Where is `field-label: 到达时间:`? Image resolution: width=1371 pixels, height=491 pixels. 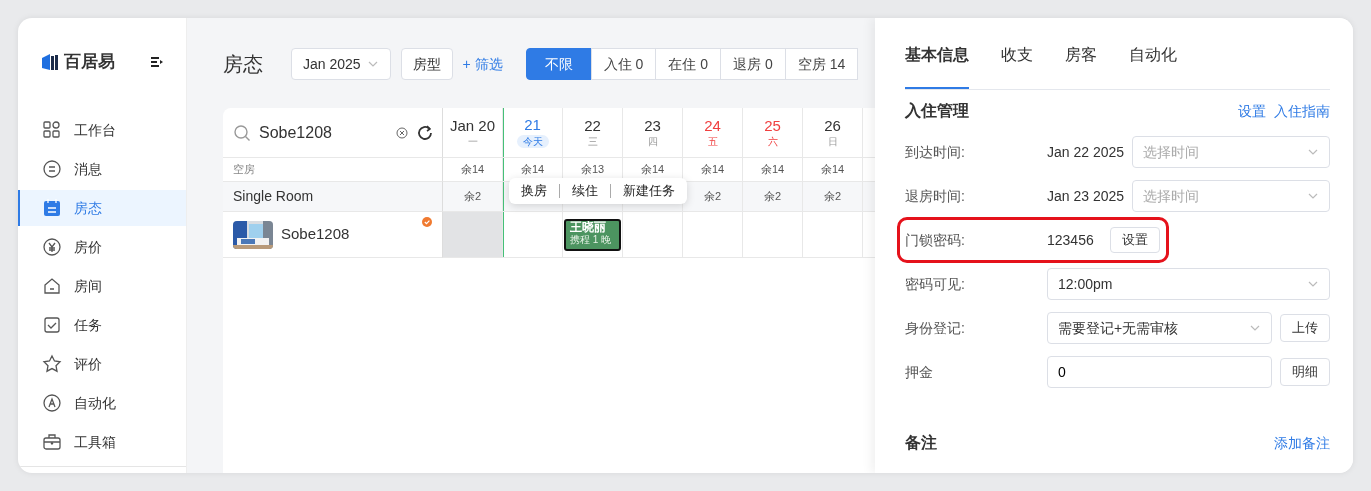
field-label: 到达时间: is located at coordinates (935, 152).